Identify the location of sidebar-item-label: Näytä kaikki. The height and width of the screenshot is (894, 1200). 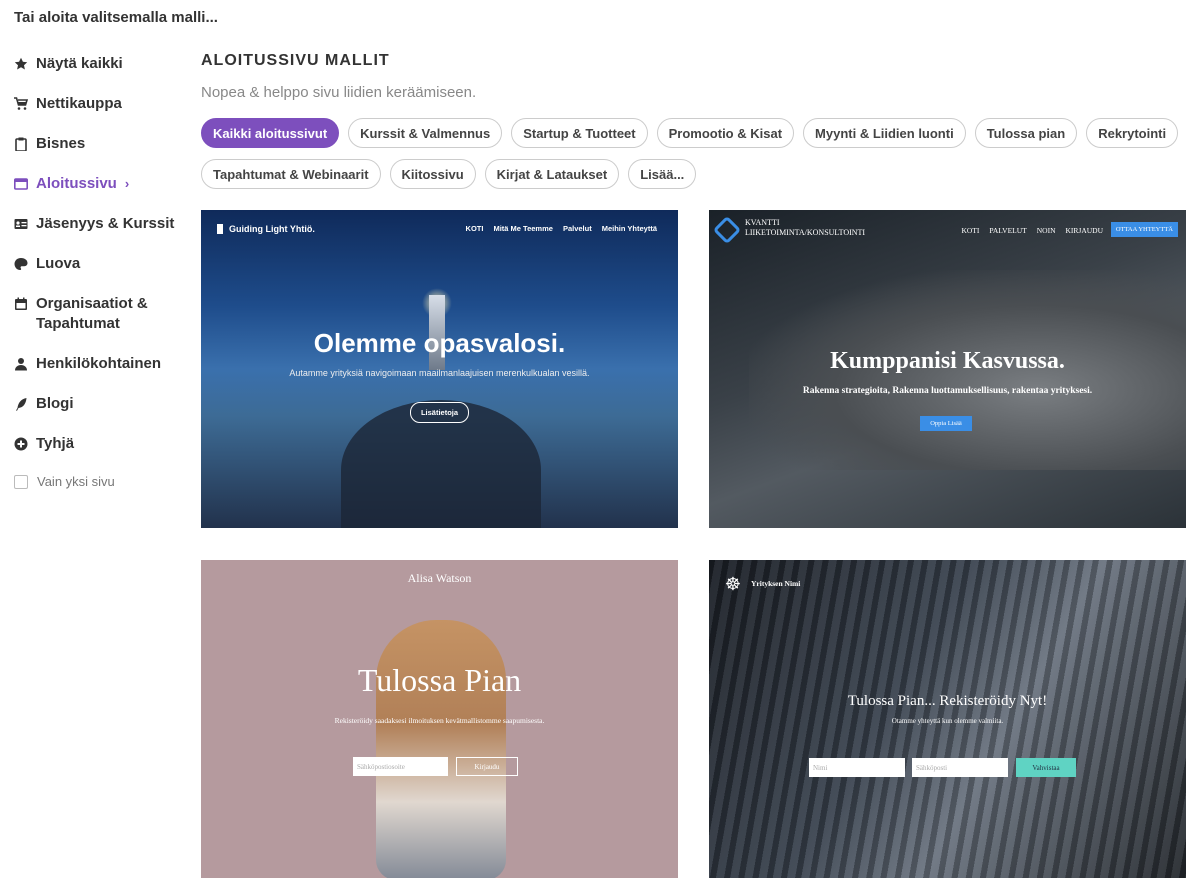
(79, 63).